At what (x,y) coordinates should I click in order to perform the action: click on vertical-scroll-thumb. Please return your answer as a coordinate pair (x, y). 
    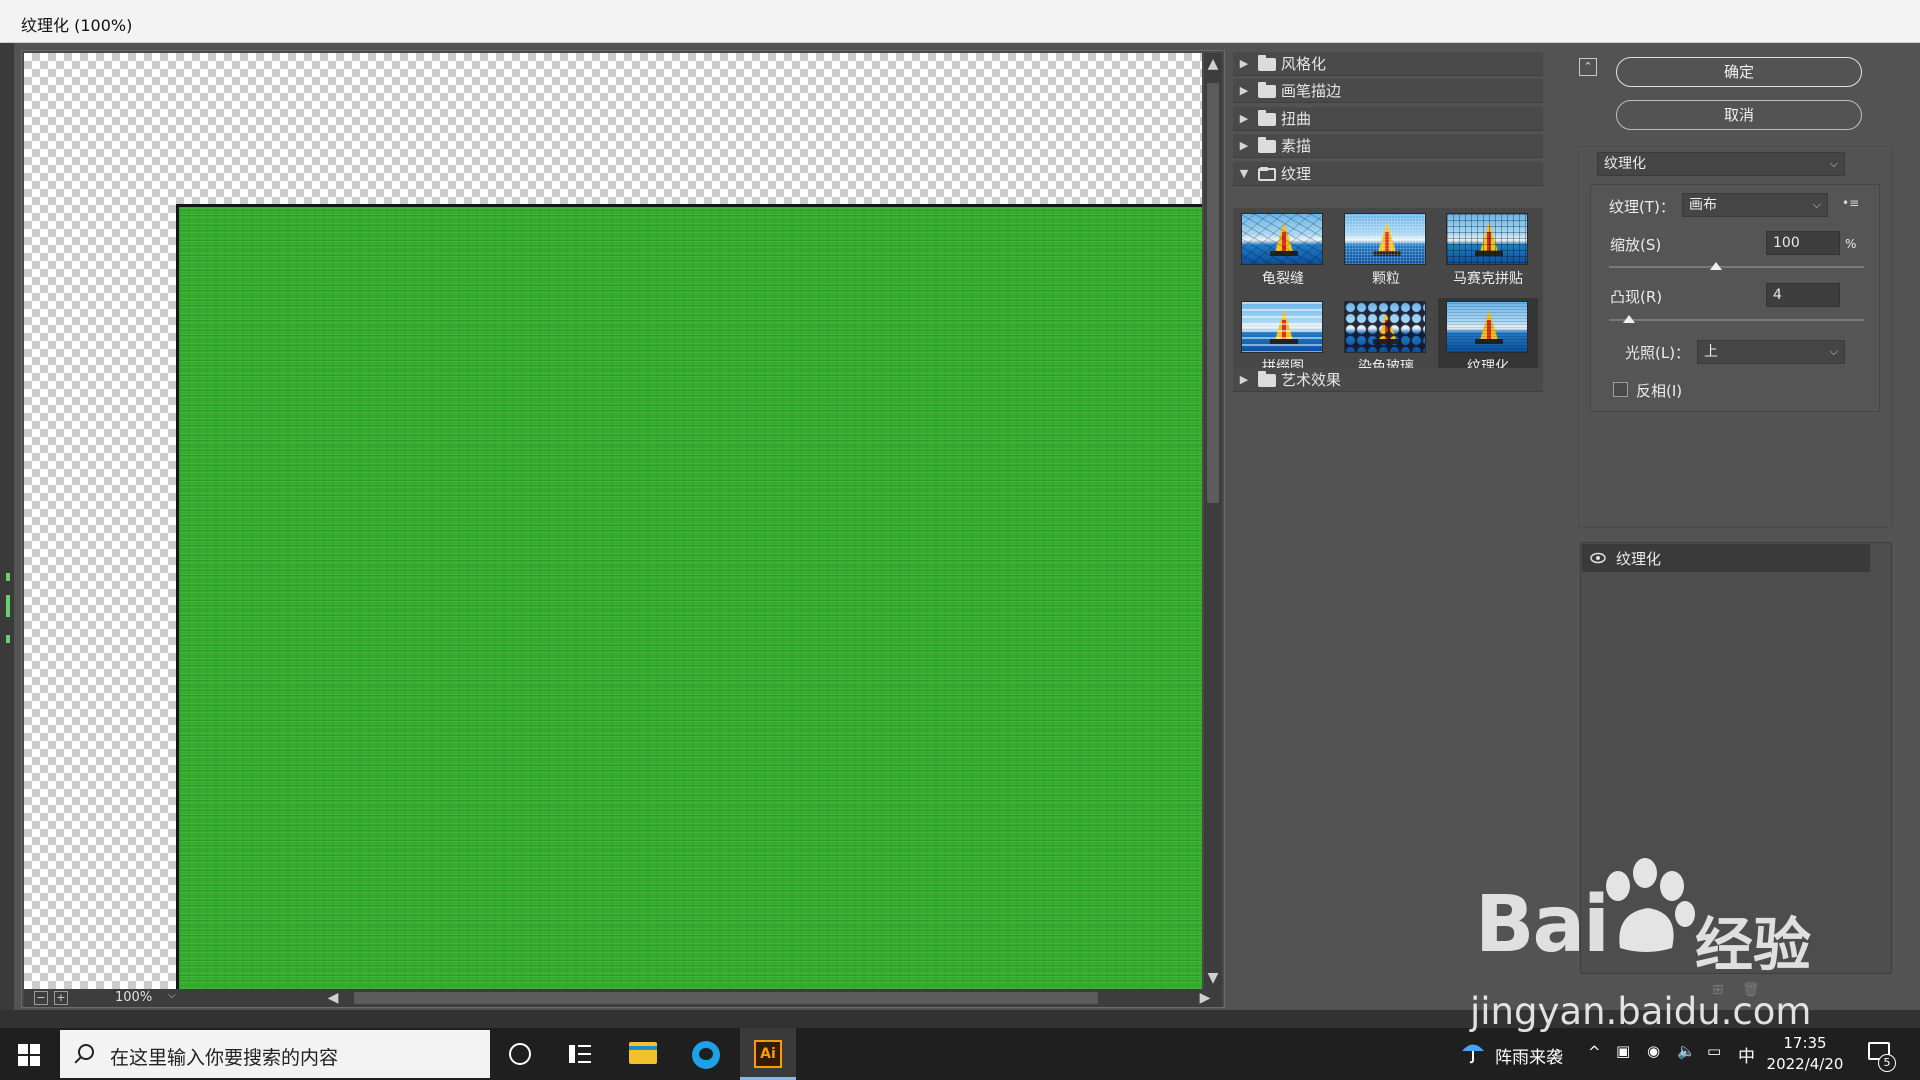
    Looking at the image, I should click on (1213, 293).